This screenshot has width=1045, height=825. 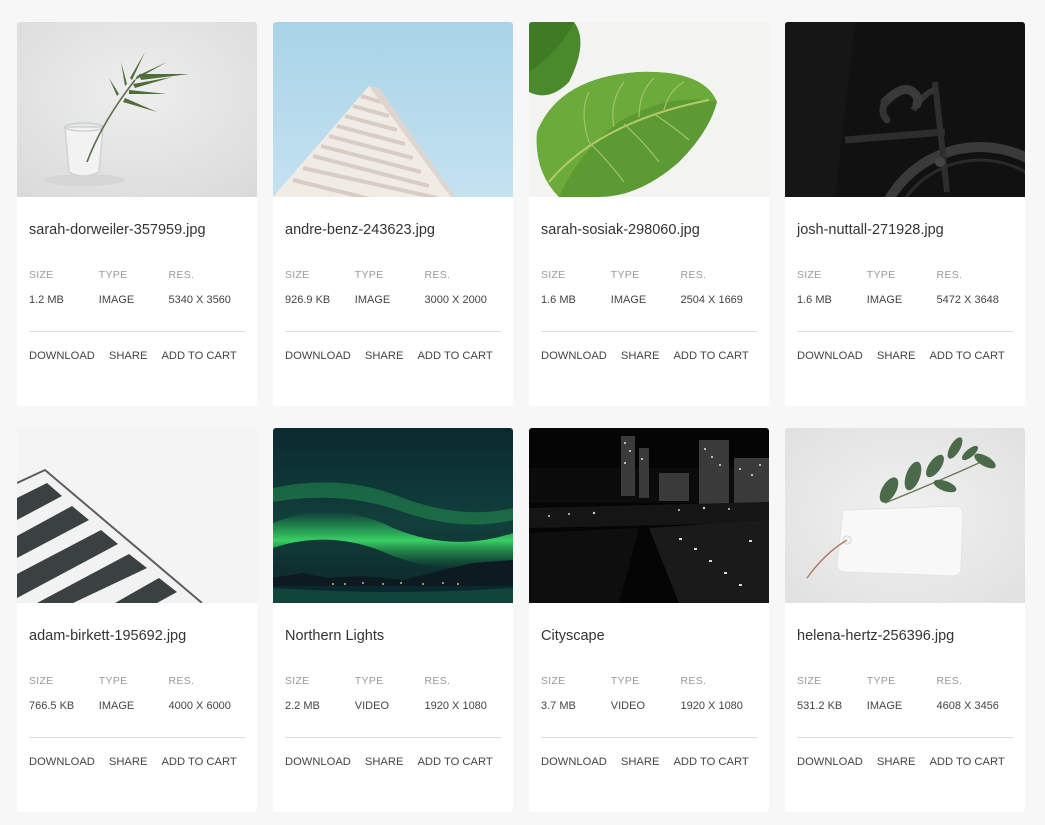 I want to click on eucalyptus-tag-photo, so click(x=905, y=515).